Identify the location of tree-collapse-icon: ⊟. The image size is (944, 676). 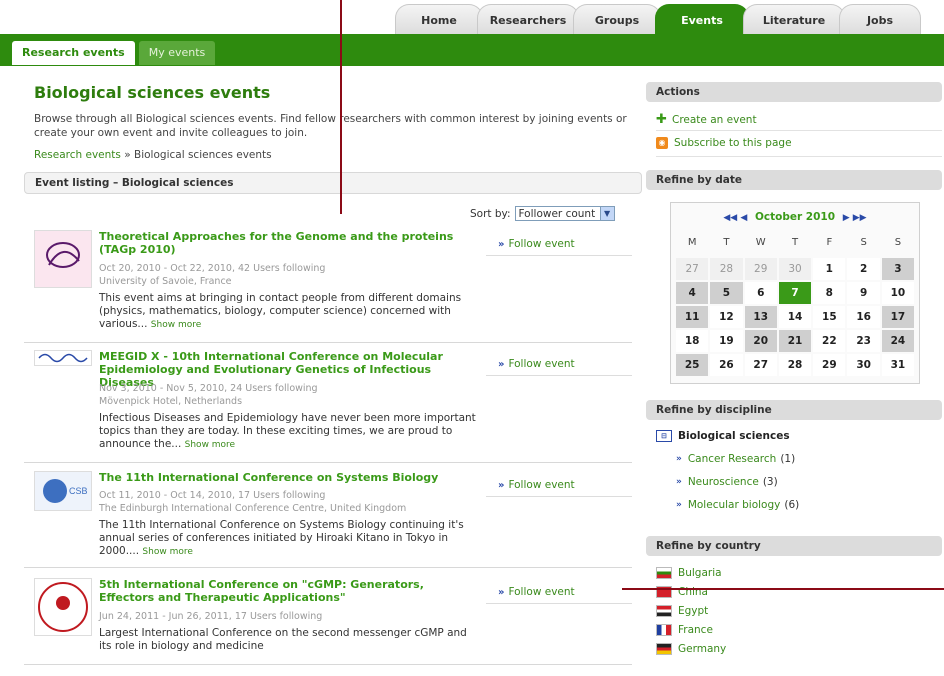
(664, 436).